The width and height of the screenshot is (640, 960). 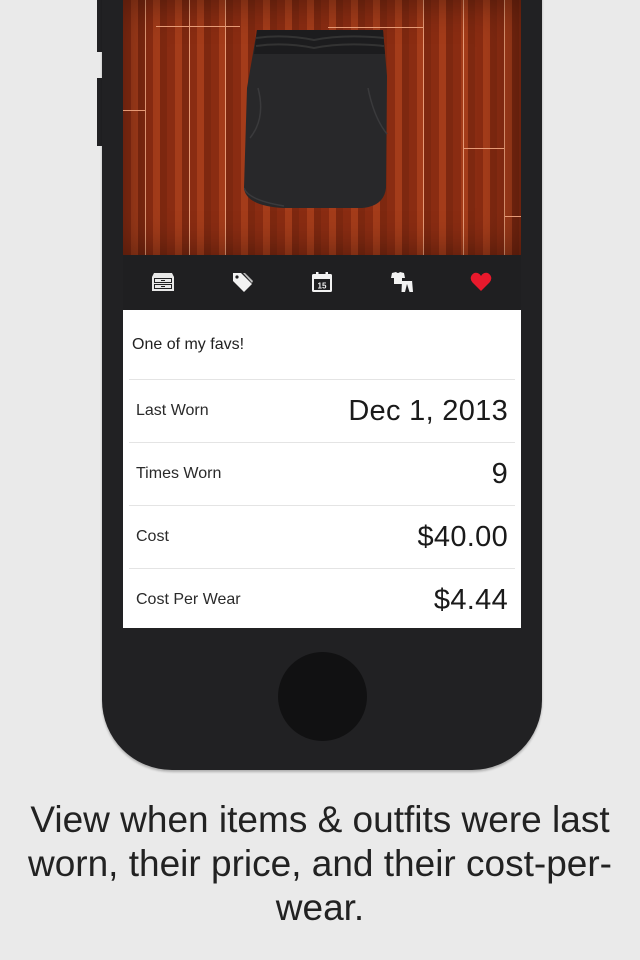 I want to click on detail-value: Dec 1, 2013, so click(x=428, y=410).